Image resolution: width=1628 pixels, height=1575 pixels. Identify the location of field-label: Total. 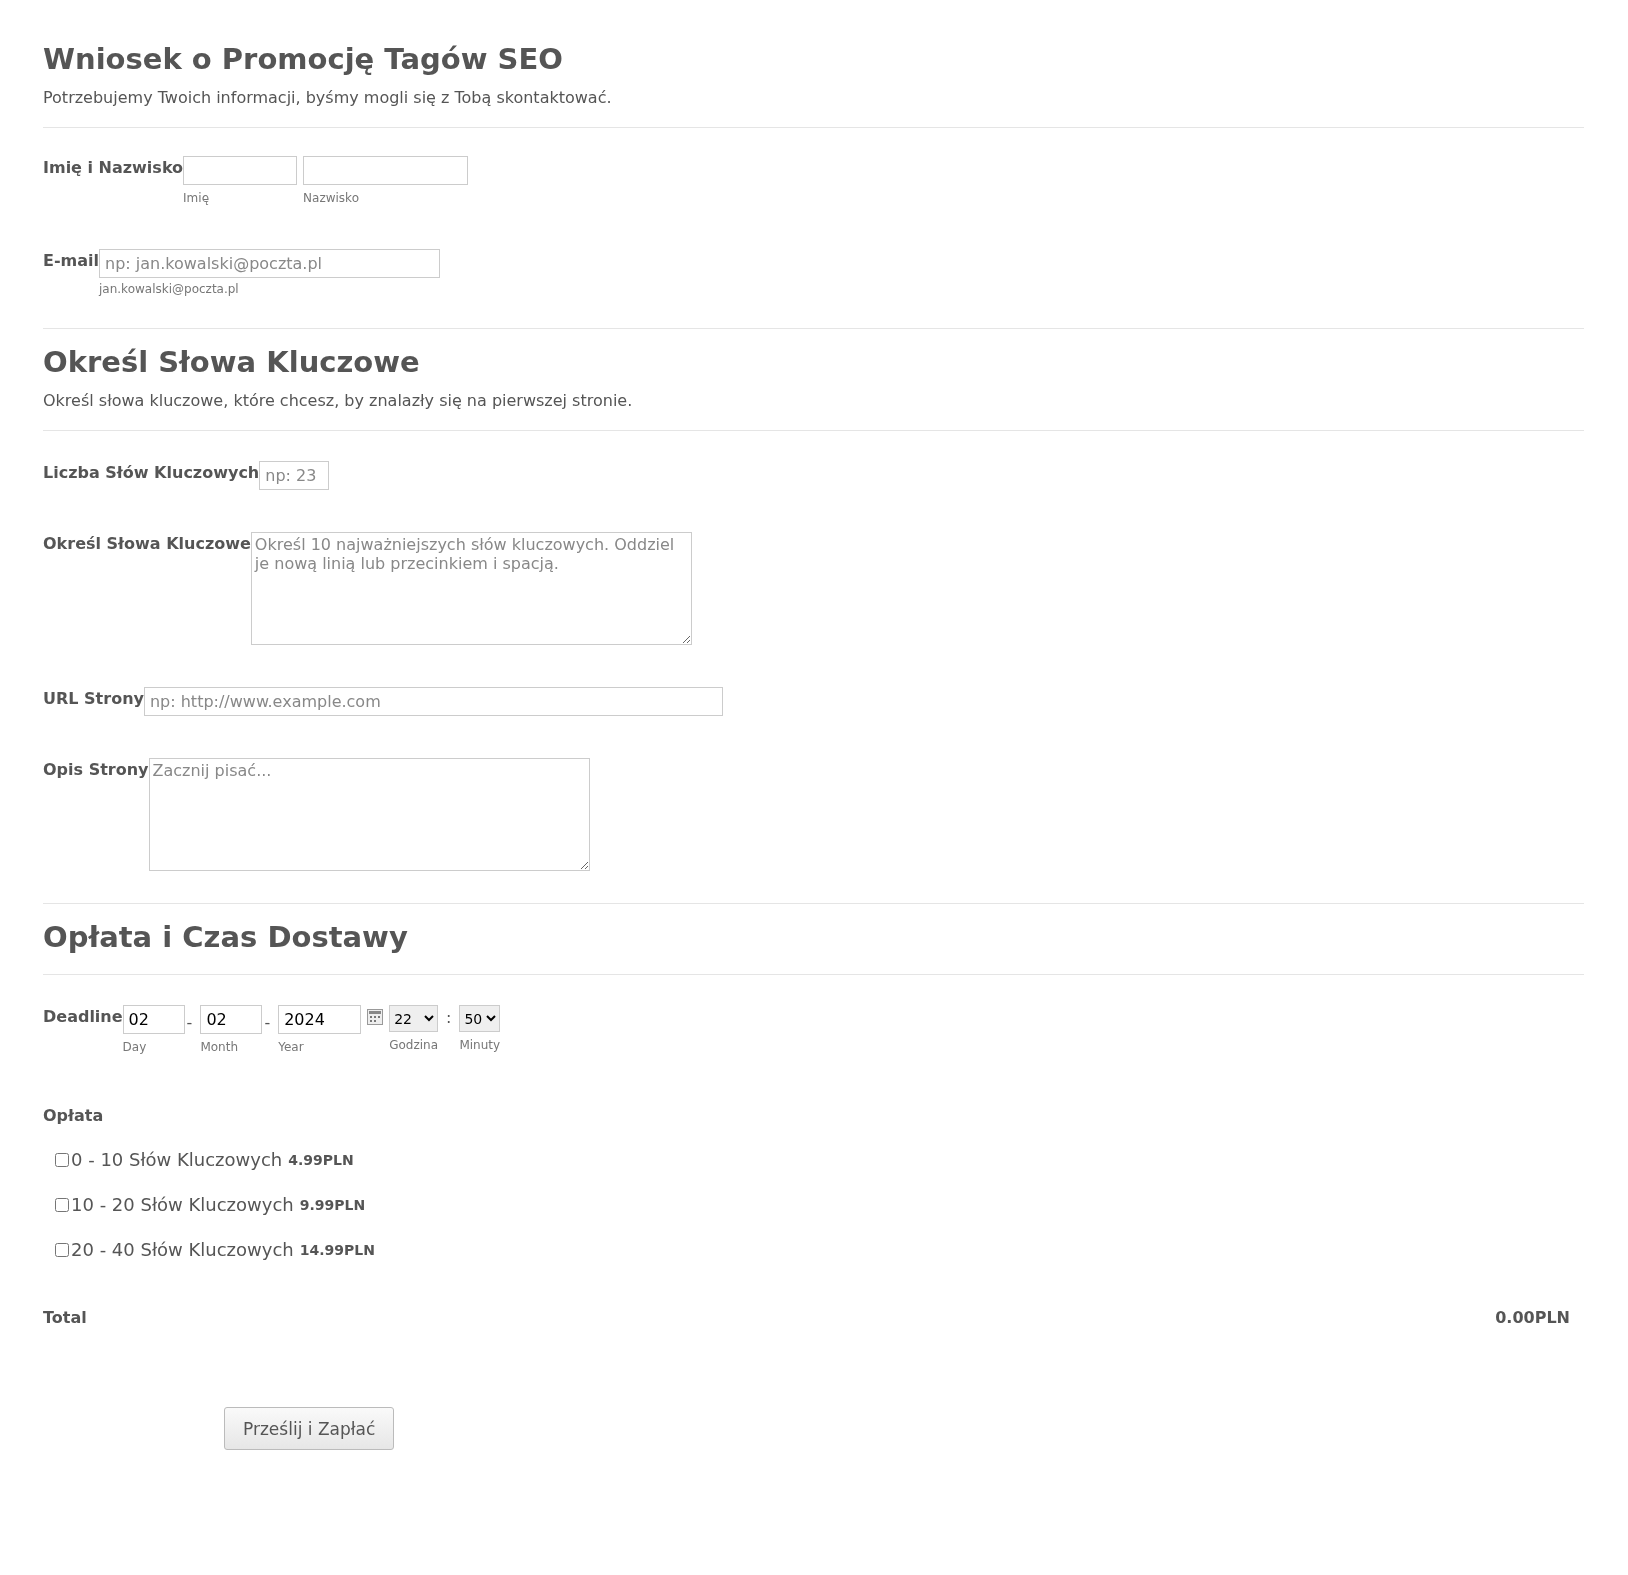
(65, 1317).